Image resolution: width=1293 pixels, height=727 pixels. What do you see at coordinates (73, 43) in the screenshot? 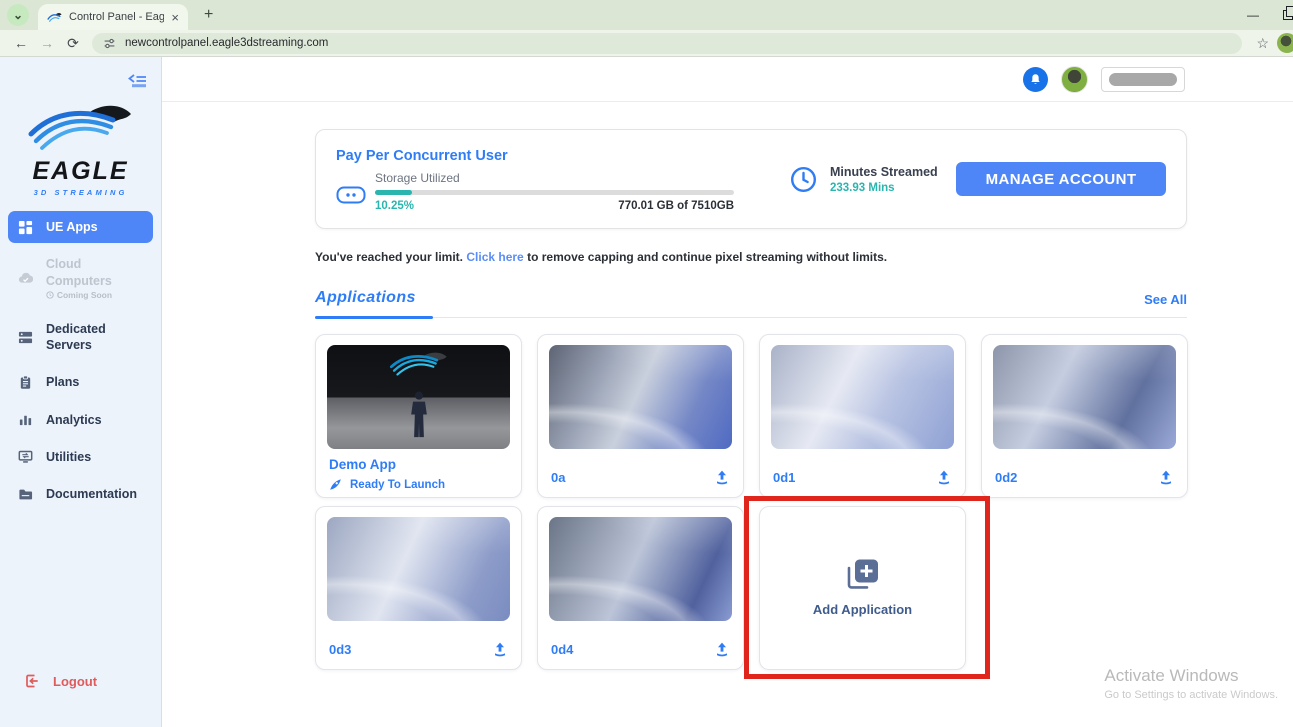
I see `reload-icon: ⟳` at bounding box center [73, 43].